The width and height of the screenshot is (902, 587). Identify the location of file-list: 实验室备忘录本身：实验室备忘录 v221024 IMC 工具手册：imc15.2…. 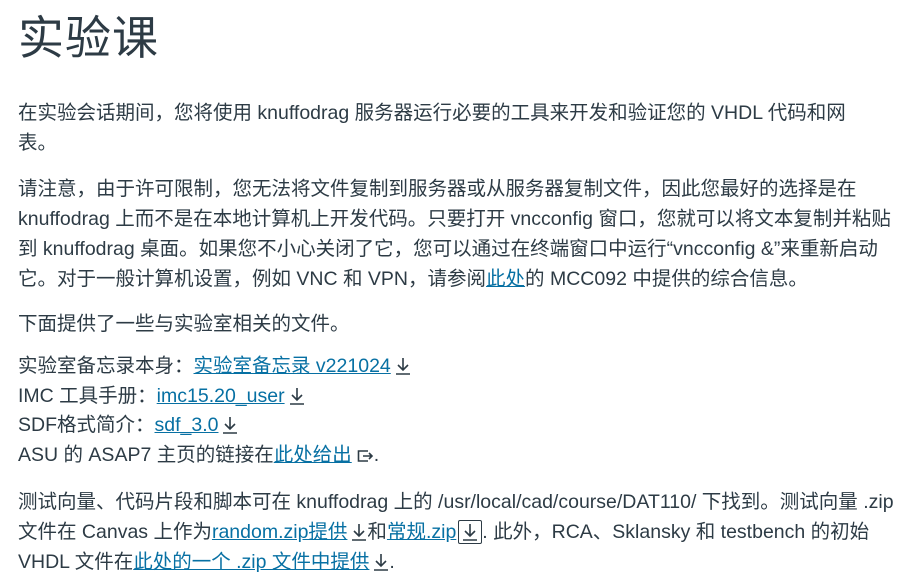
(214, 411).